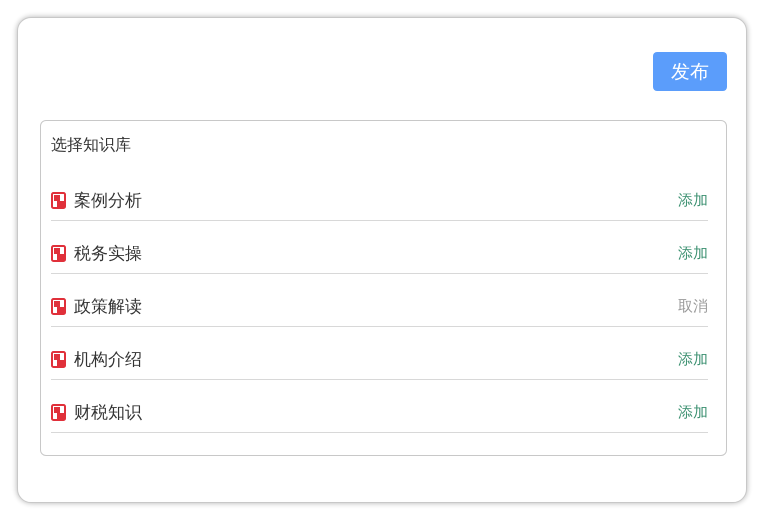 The image size is (764, 520). Describe the element at coordinates (108, 253) in the screenshot. I see `library-name: 税务实操` at that location.